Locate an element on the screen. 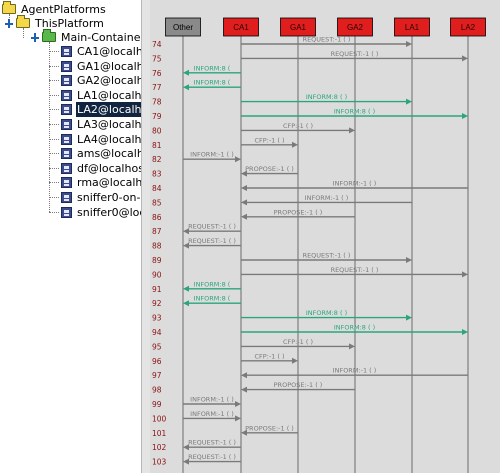  message-row-number: 84 is located at coordinates (157, 188).